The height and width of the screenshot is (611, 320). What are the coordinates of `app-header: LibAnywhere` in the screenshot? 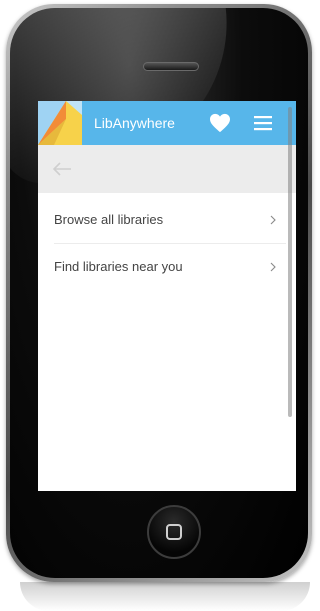 It's located at (167, 123).